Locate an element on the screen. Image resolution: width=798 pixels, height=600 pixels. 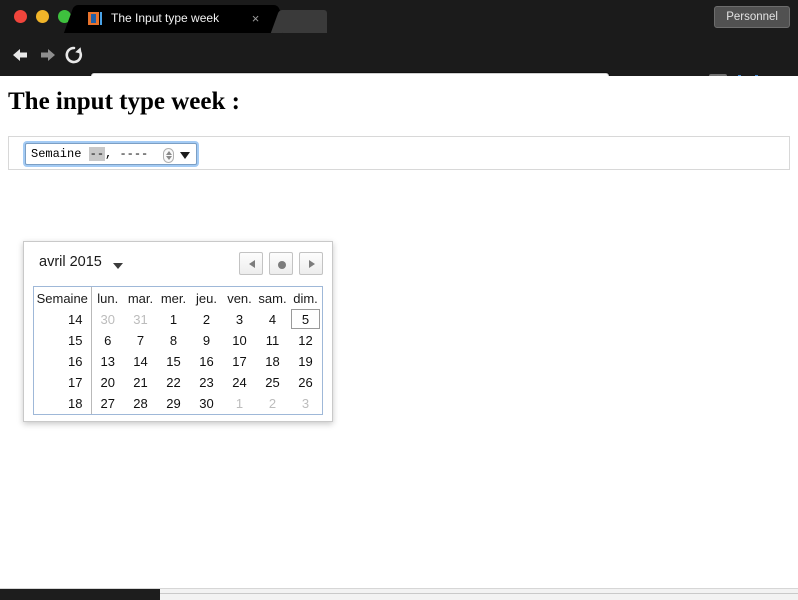
datepicker-header: avril 2015 is located at coordinates (178, 264).